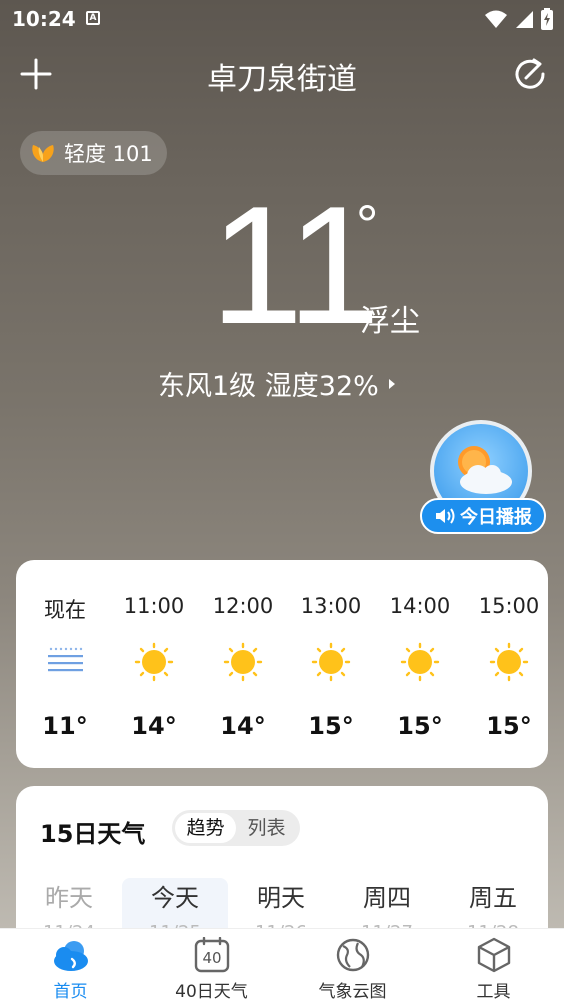 The height and width of the screenshot is (1004, 564). I want to click on degree-symbol: °, so click(367, 224).